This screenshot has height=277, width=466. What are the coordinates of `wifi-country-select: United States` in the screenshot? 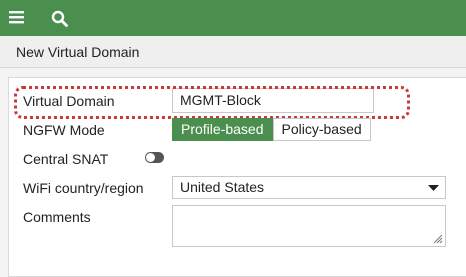 It's located at (309, 187).